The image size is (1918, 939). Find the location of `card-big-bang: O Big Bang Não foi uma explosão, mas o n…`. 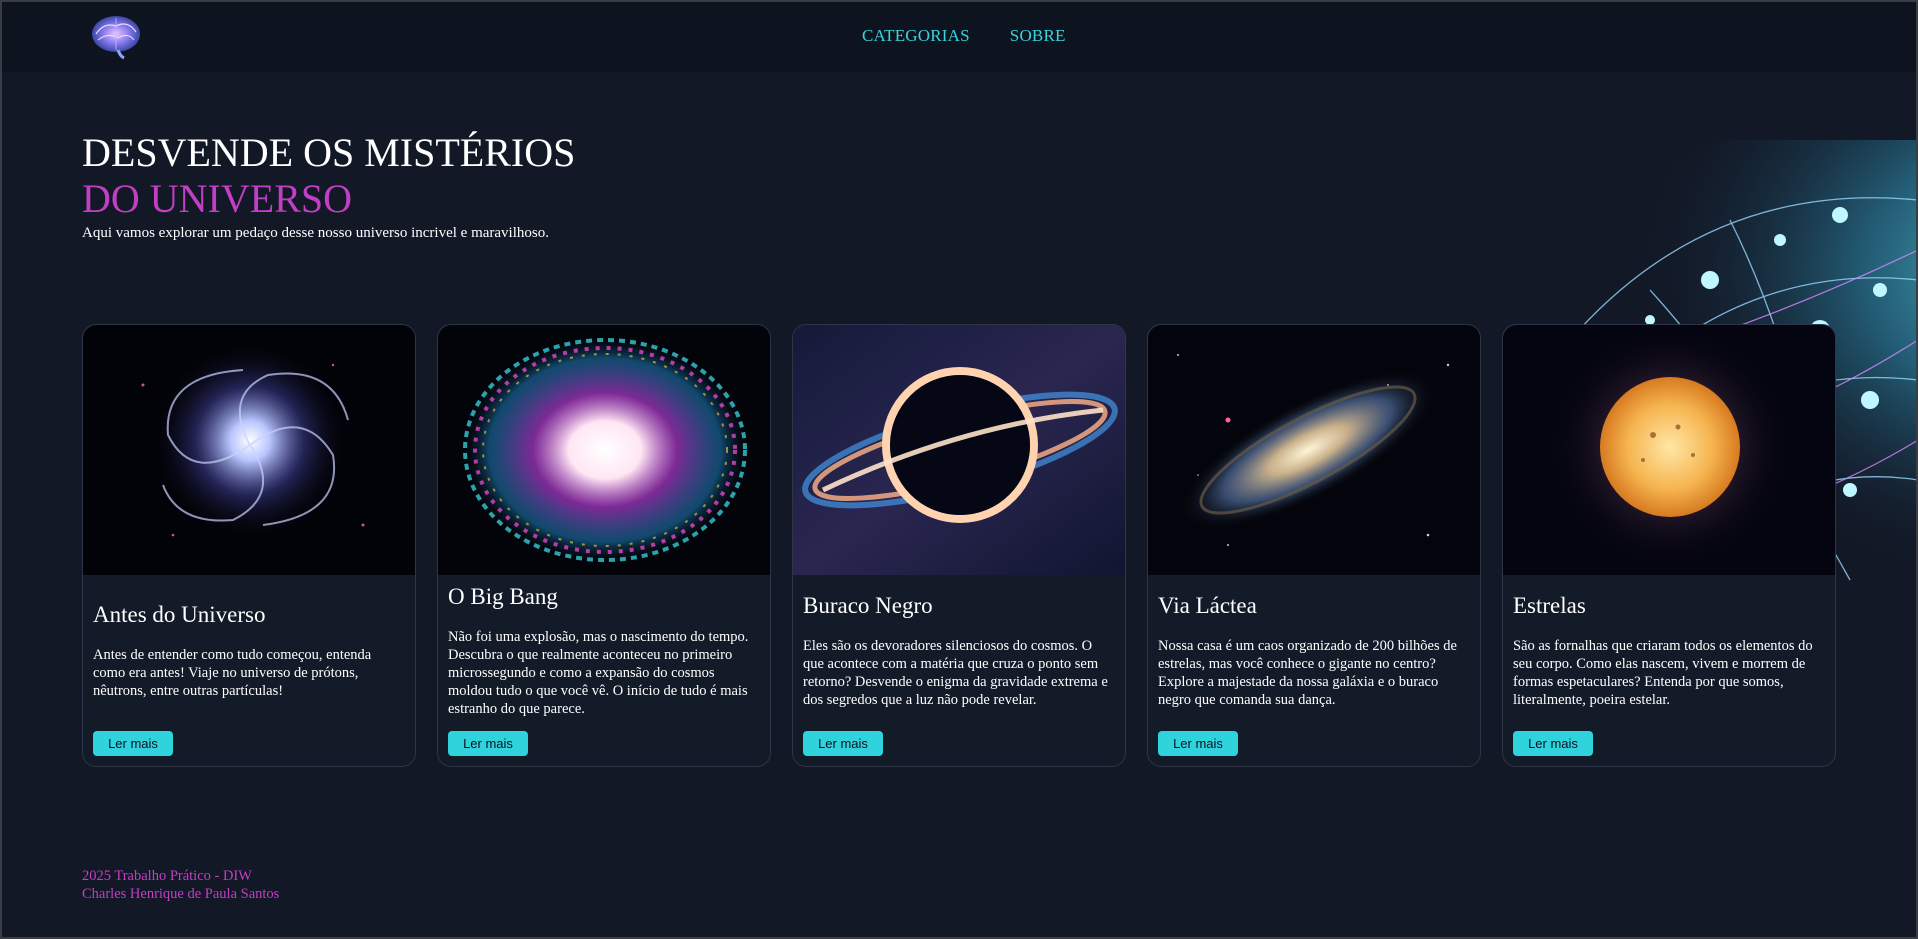

card-big-bang: O Big Bang Não foi uma explosão, mas o n… is located at coordinates (604, 545).